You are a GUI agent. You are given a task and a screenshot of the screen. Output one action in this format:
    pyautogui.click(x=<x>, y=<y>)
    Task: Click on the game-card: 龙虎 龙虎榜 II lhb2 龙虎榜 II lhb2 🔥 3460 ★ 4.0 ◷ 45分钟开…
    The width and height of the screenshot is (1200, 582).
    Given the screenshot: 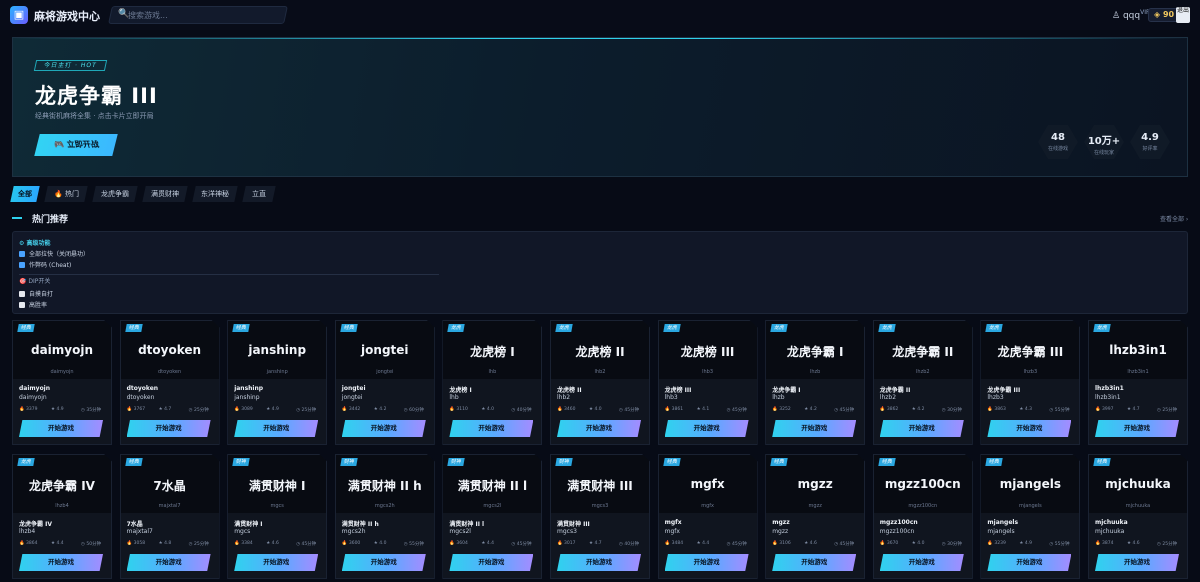 What is the action you would take?
    pyautogui.click(x=600, y=382)
    